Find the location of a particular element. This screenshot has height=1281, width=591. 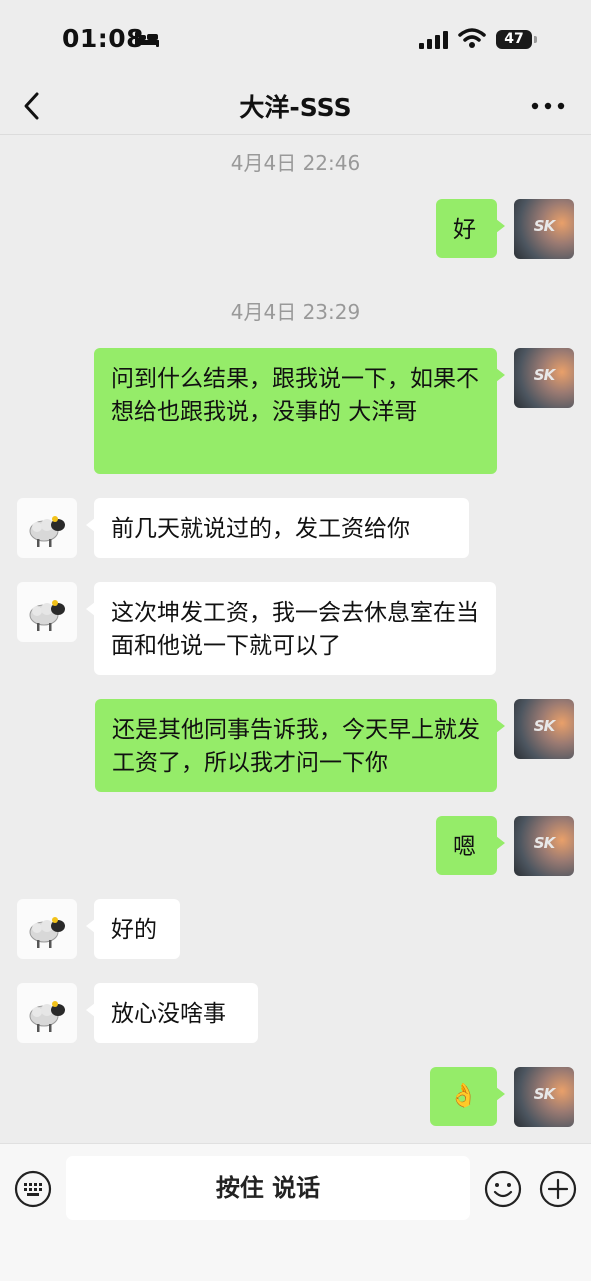

message-bubble-sent: 嗯 is located at coordinates (470, 845).